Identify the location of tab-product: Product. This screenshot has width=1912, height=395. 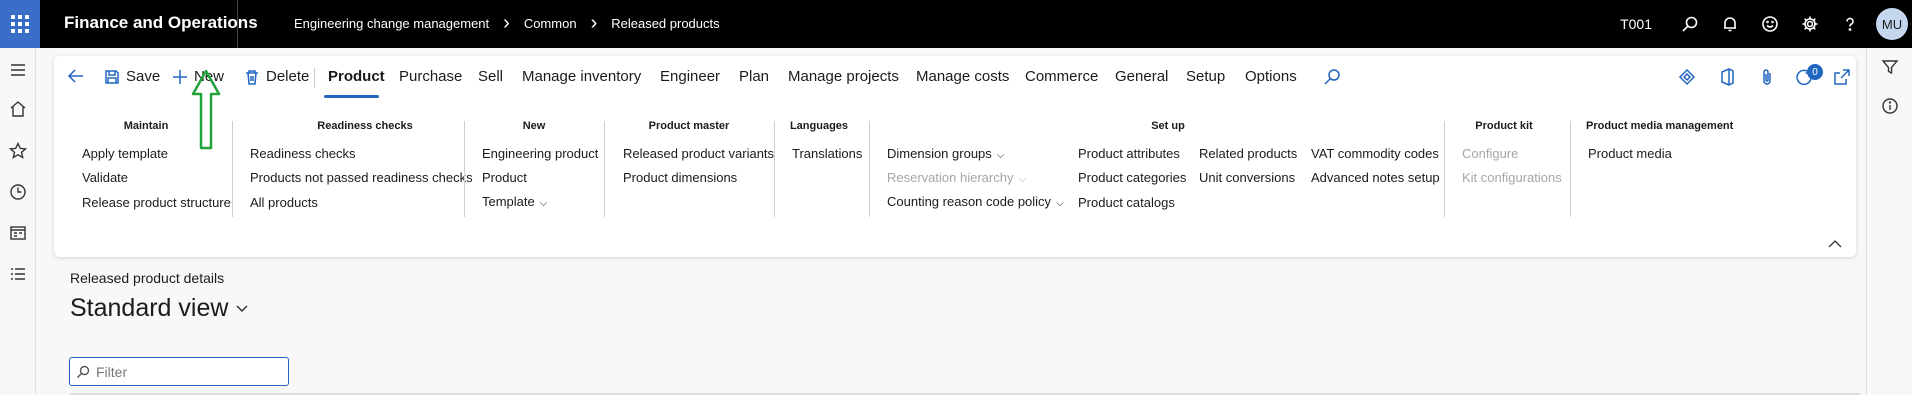
(356, 76).